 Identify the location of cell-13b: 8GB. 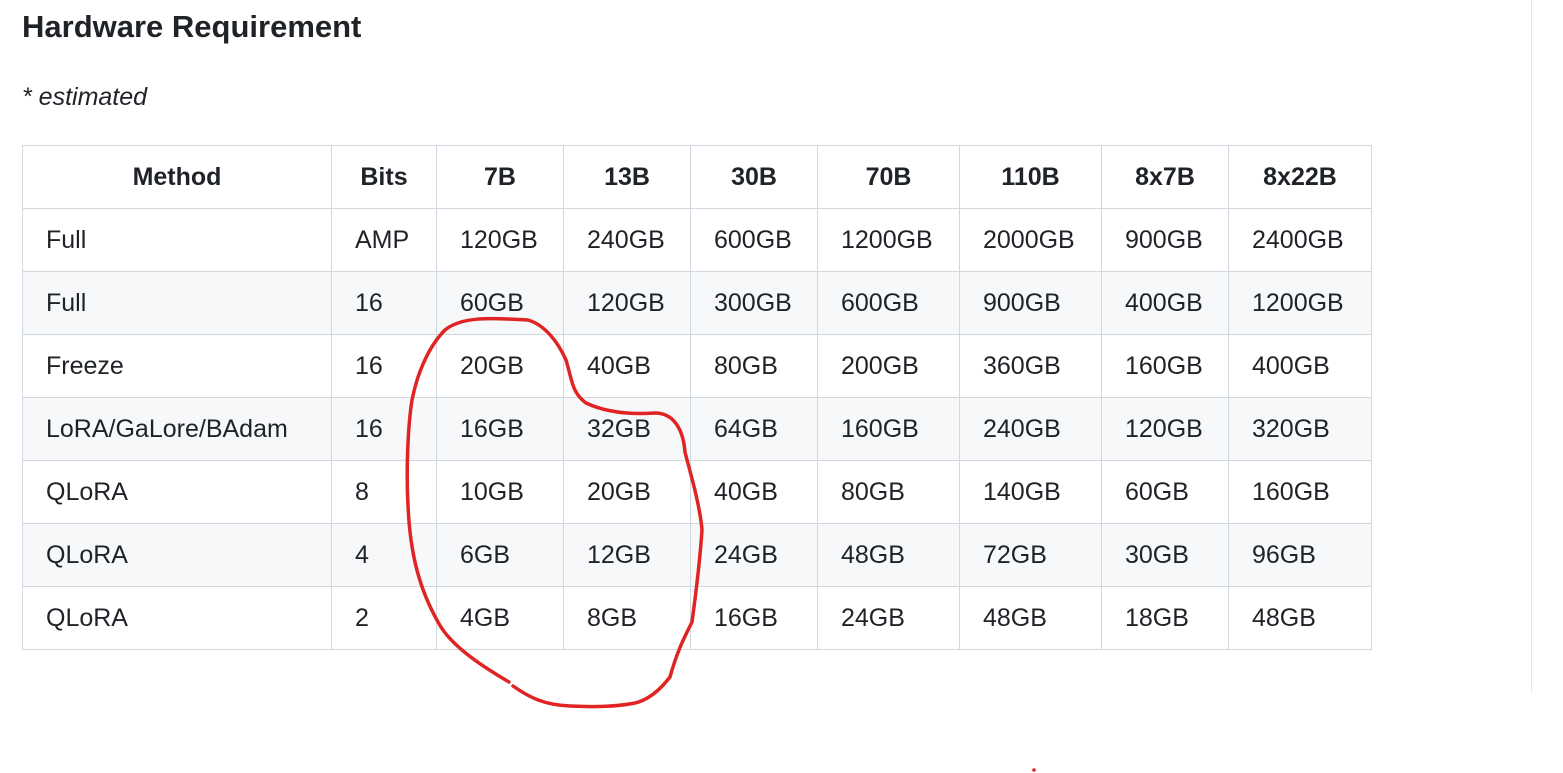
(627, 618).